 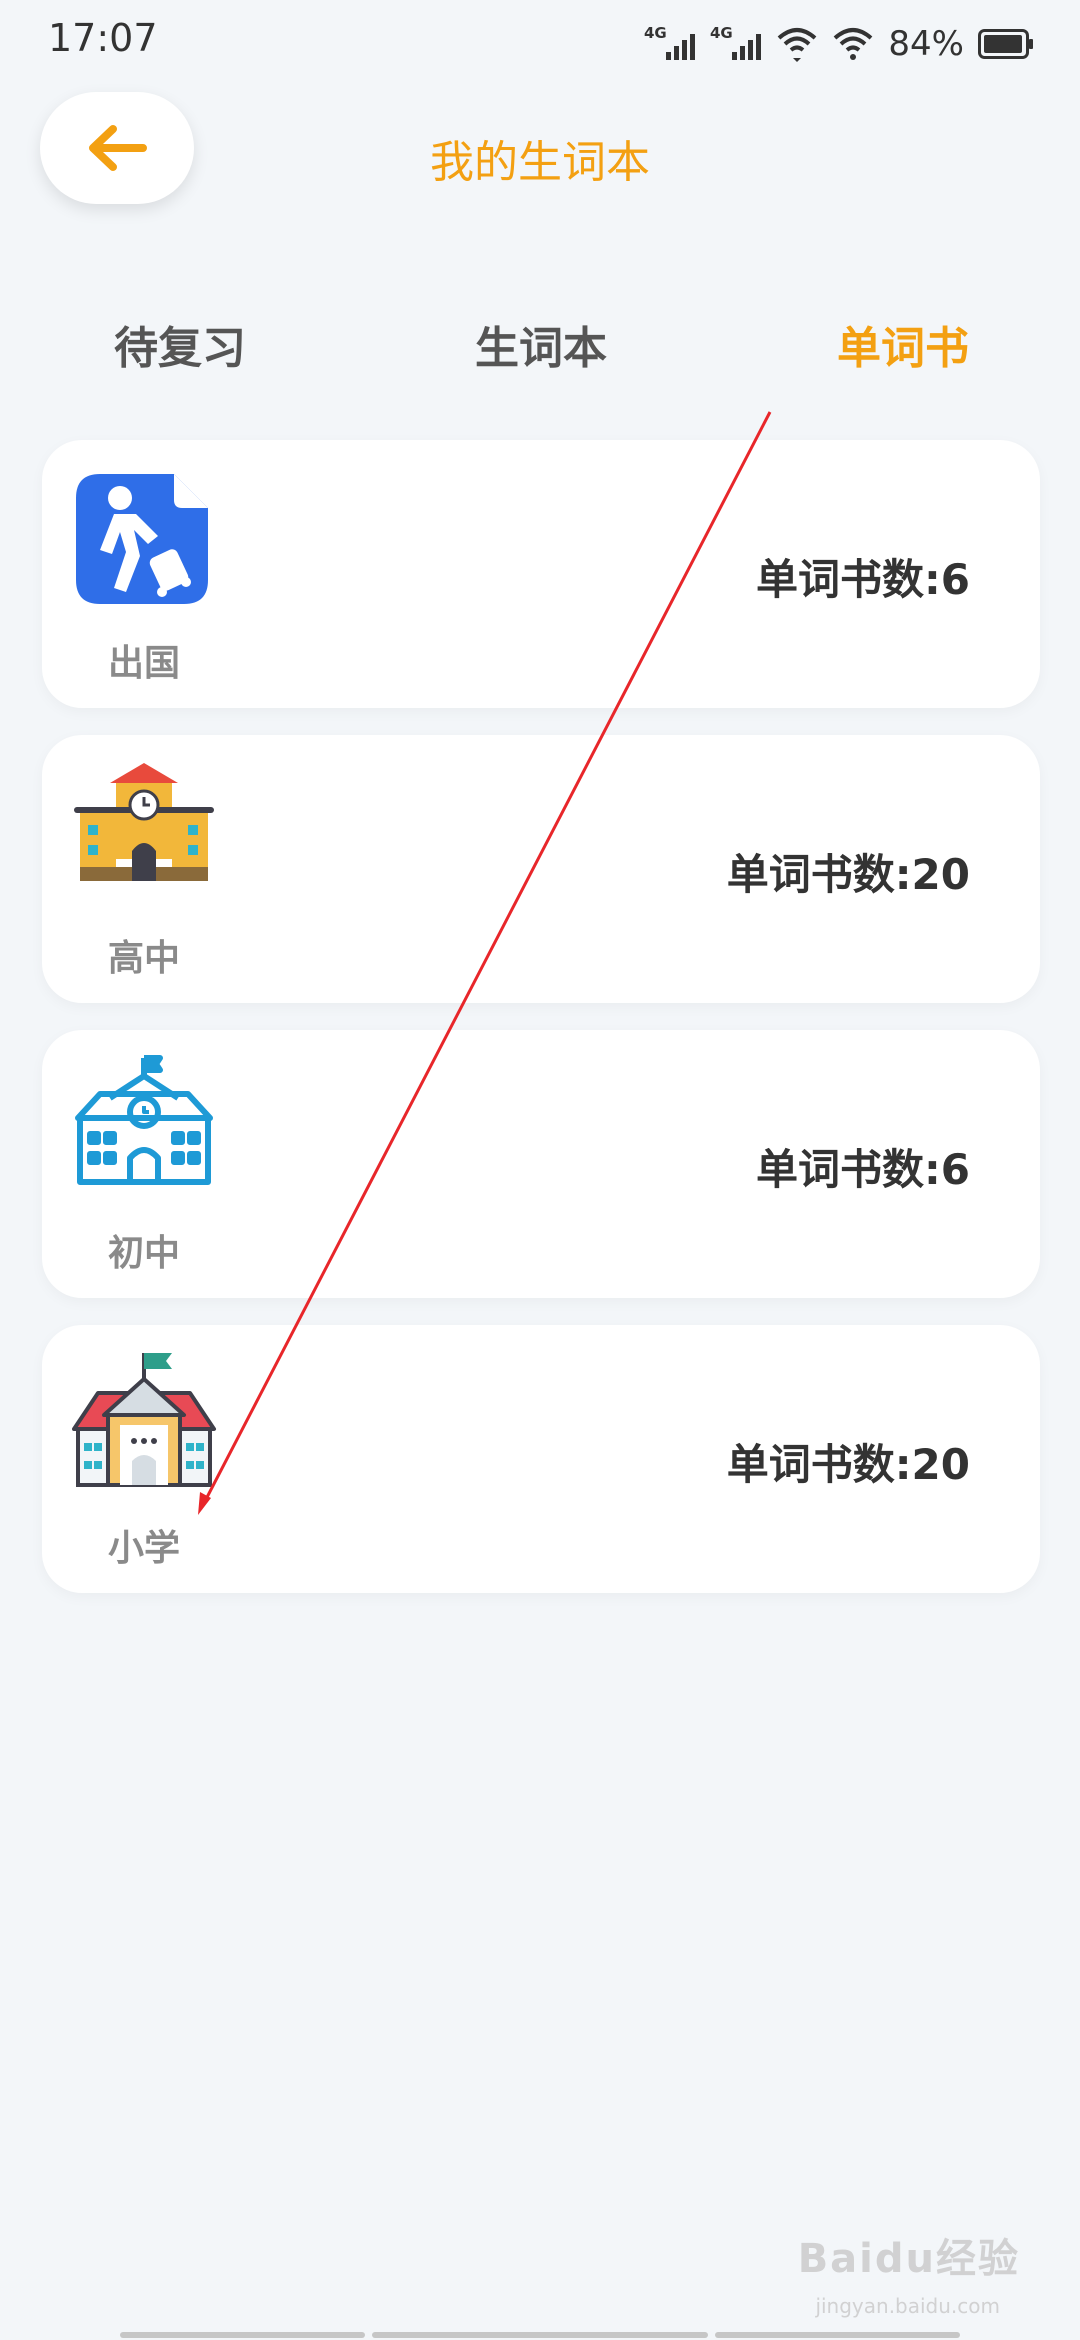 I want to click on high-school-icon, so click(x=144, y=822).